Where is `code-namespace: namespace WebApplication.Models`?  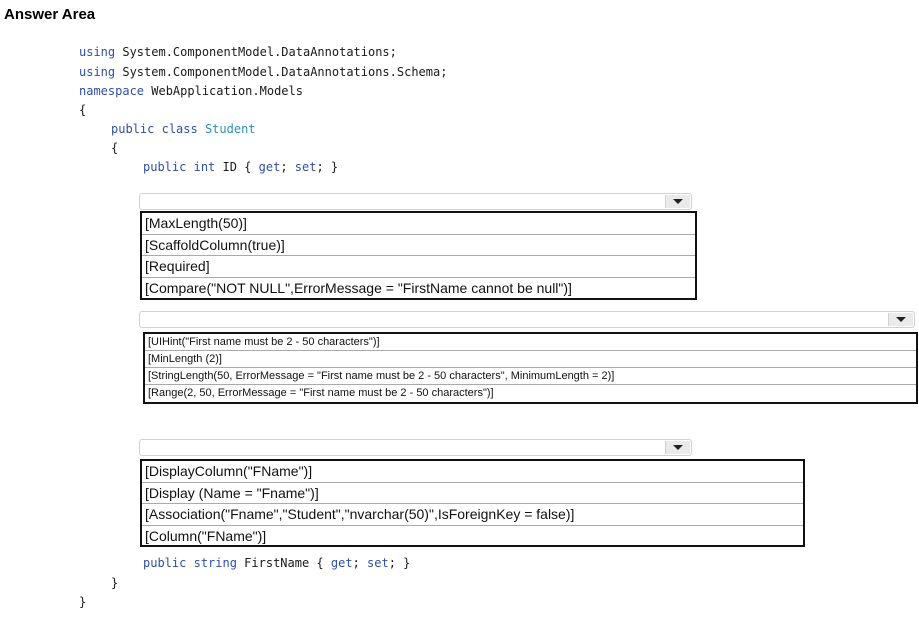 code-namespace: namespace WebApplication.Models is located at coordinates (191, 91).